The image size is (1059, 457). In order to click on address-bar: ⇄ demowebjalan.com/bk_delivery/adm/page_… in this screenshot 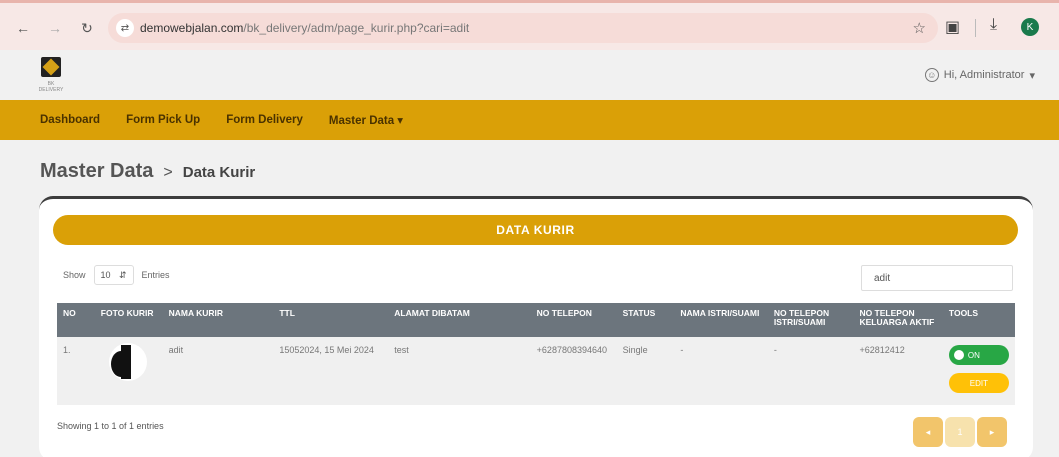, I will do `click(523, 28)`.